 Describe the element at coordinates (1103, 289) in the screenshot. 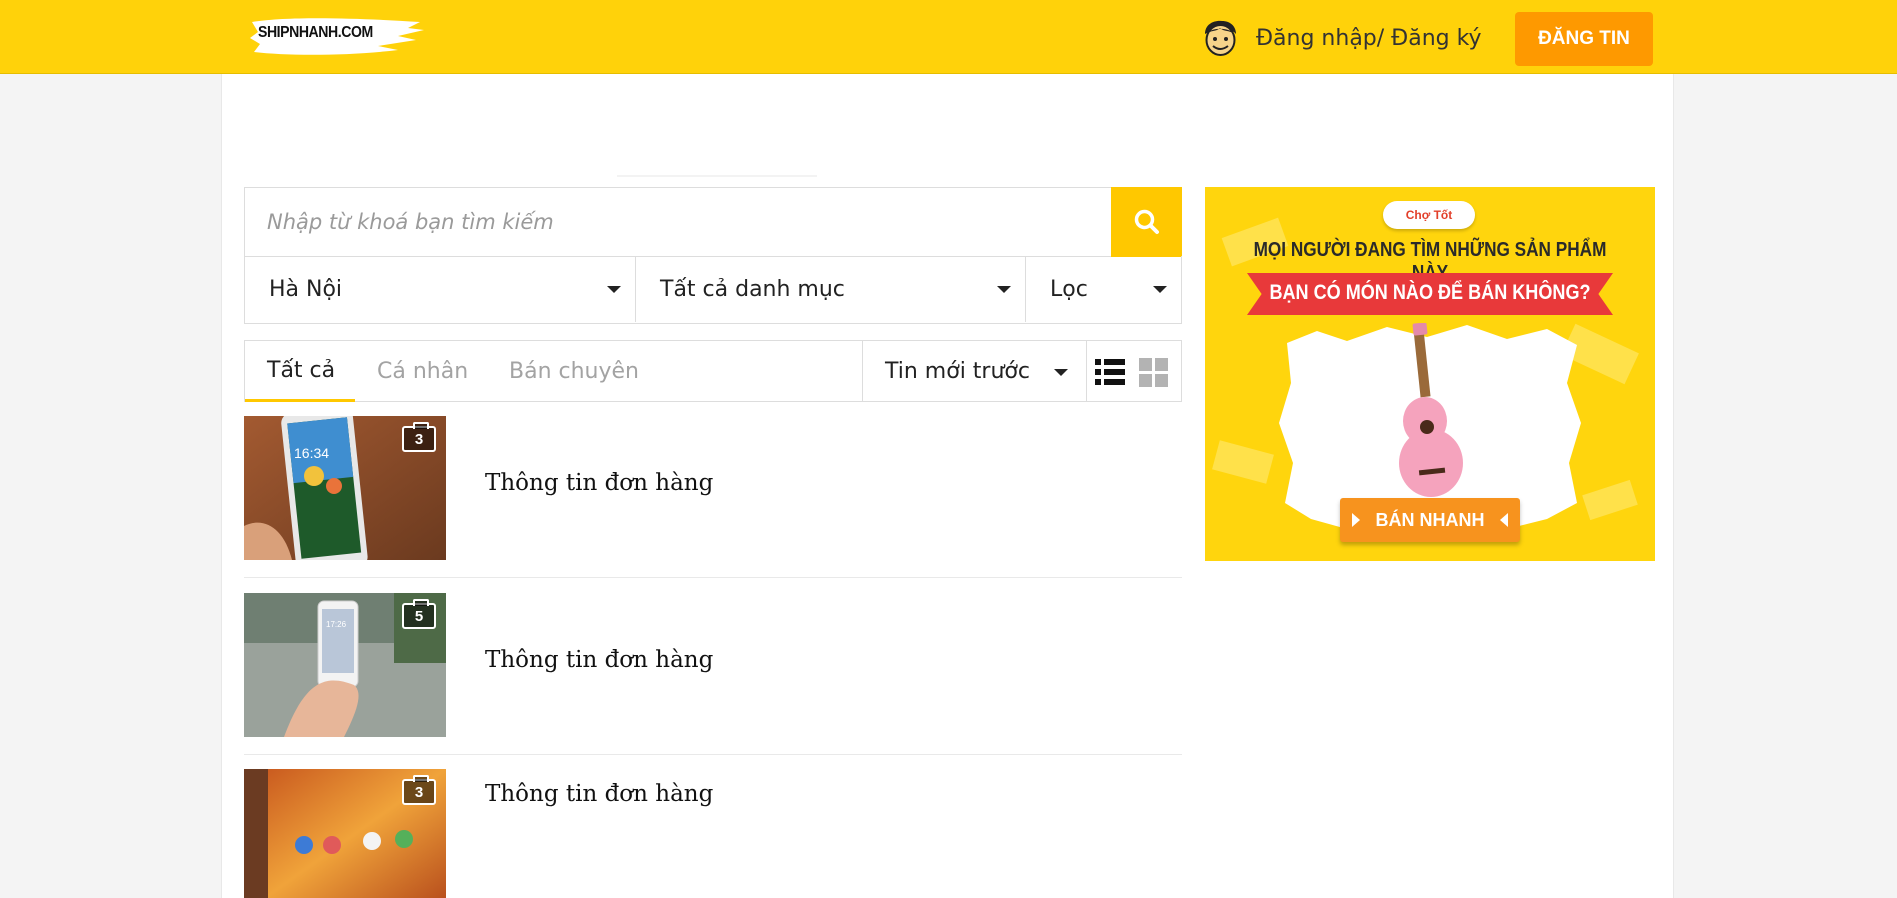

I see `filter-select: Lọc` at that location.